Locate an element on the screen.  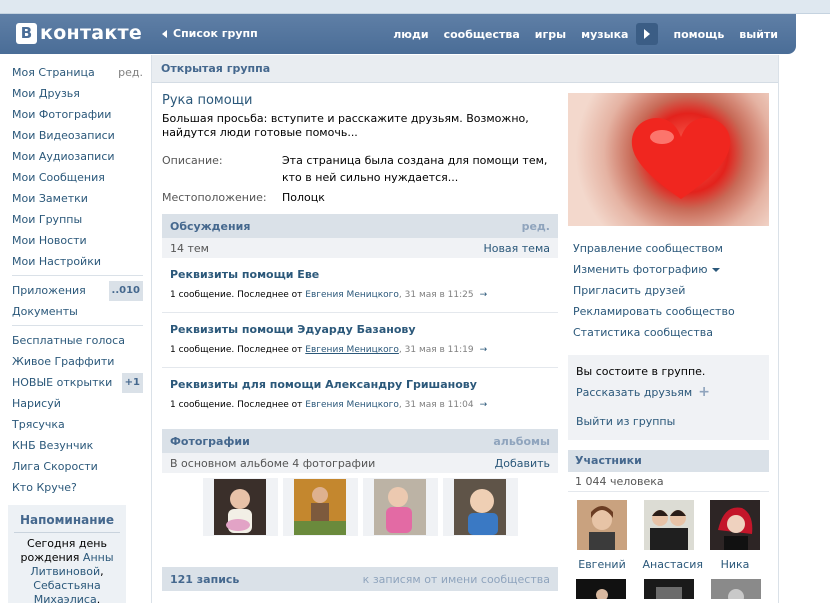
photos-header: Фотографии альбомы is located at coordinates (360, 441).